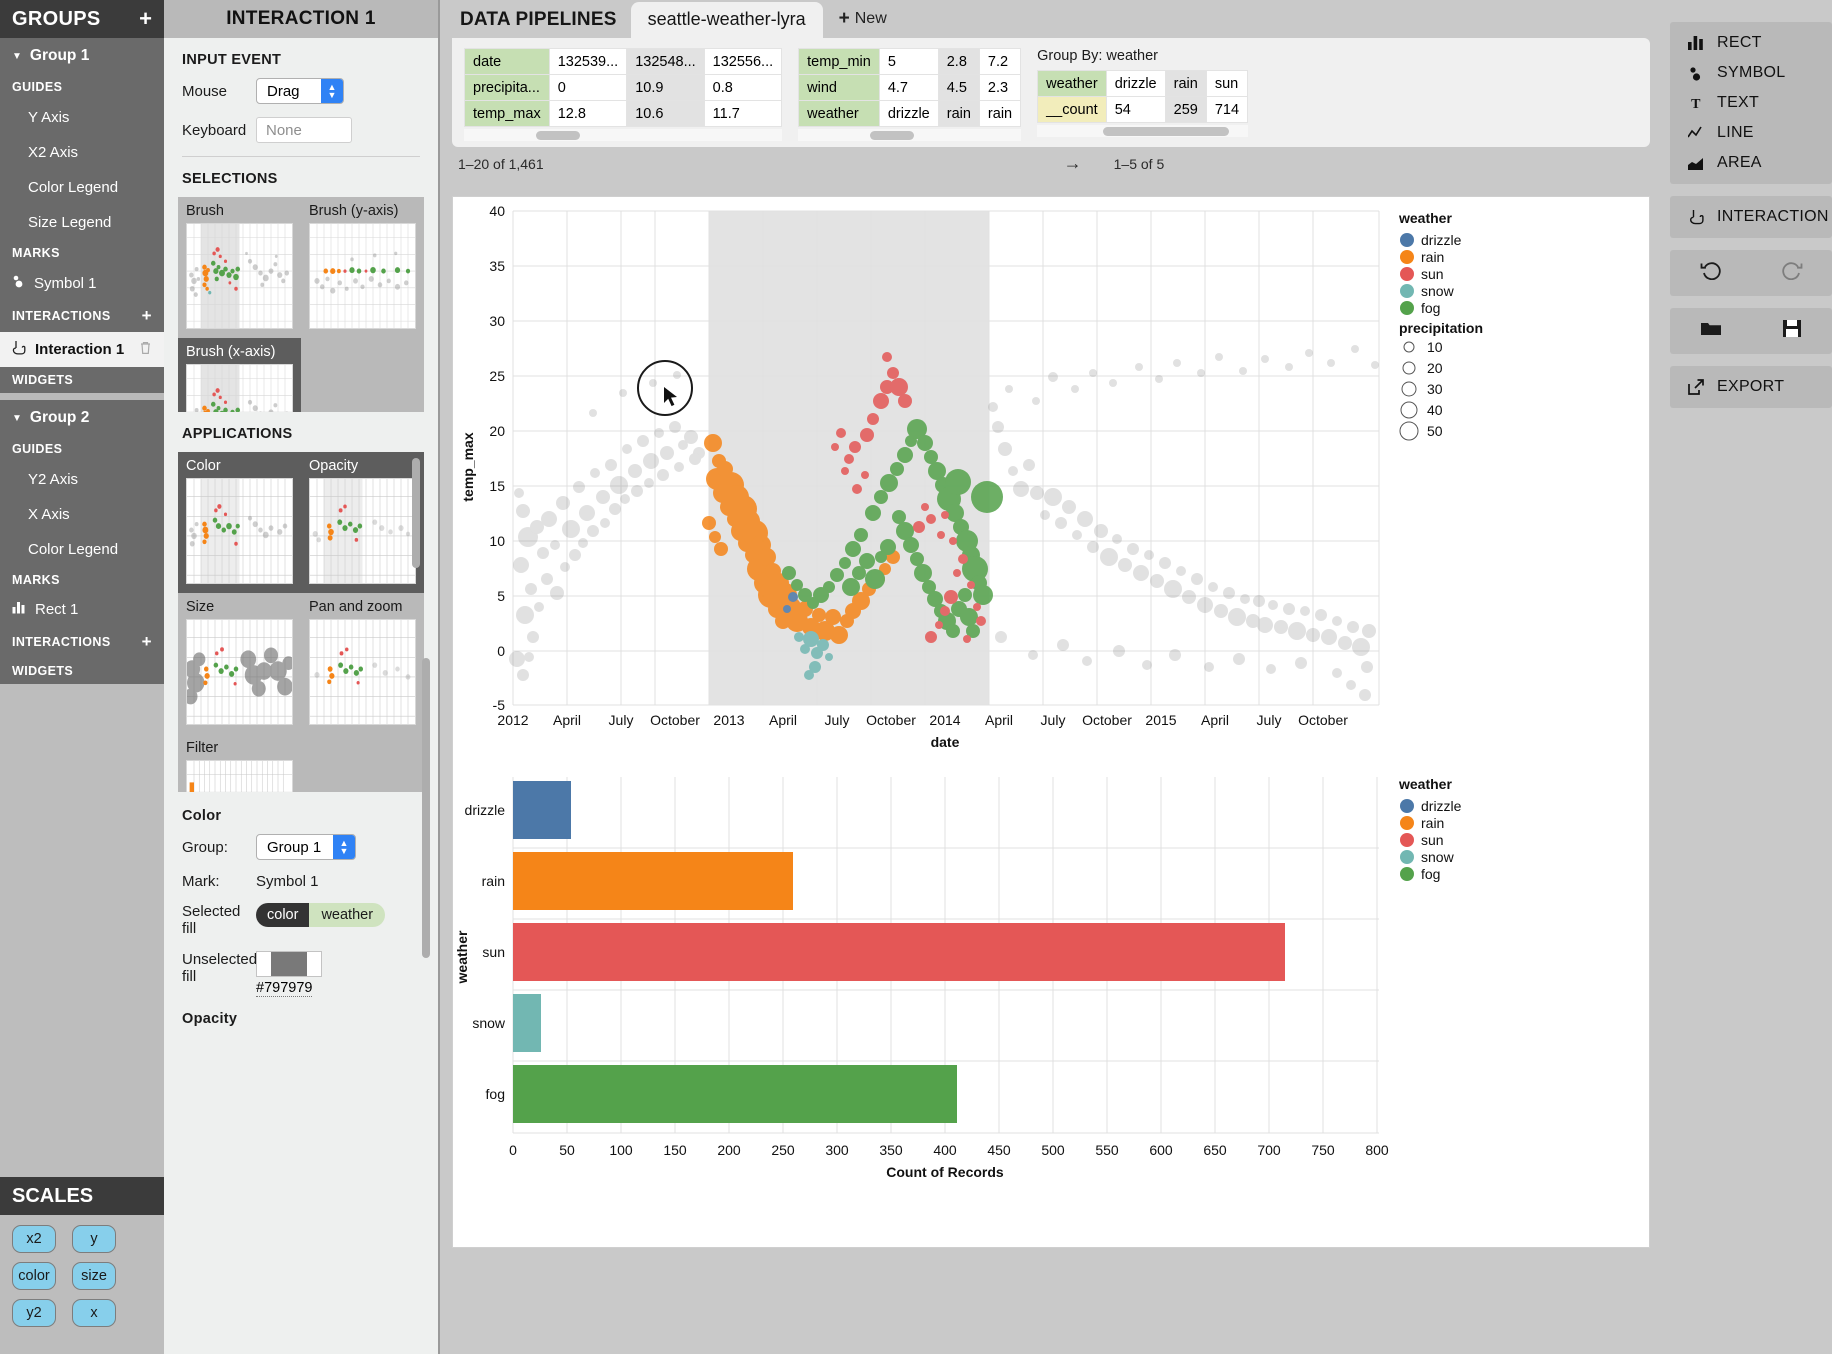  Describe the element at coordinates (34, 1276) in the screenshot. I see `scale-pill-color: color` at that location.